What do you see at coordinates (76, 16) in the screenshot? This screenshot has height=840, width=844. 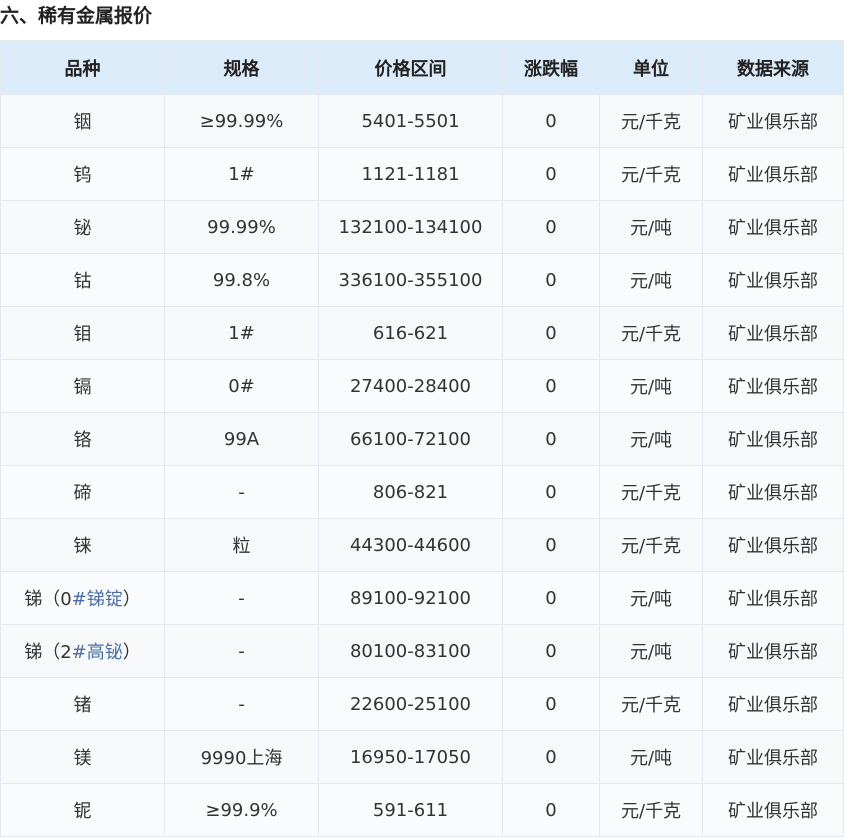 I see `section-title: 六、稀有金属报价` at bounding box center [76, 16].